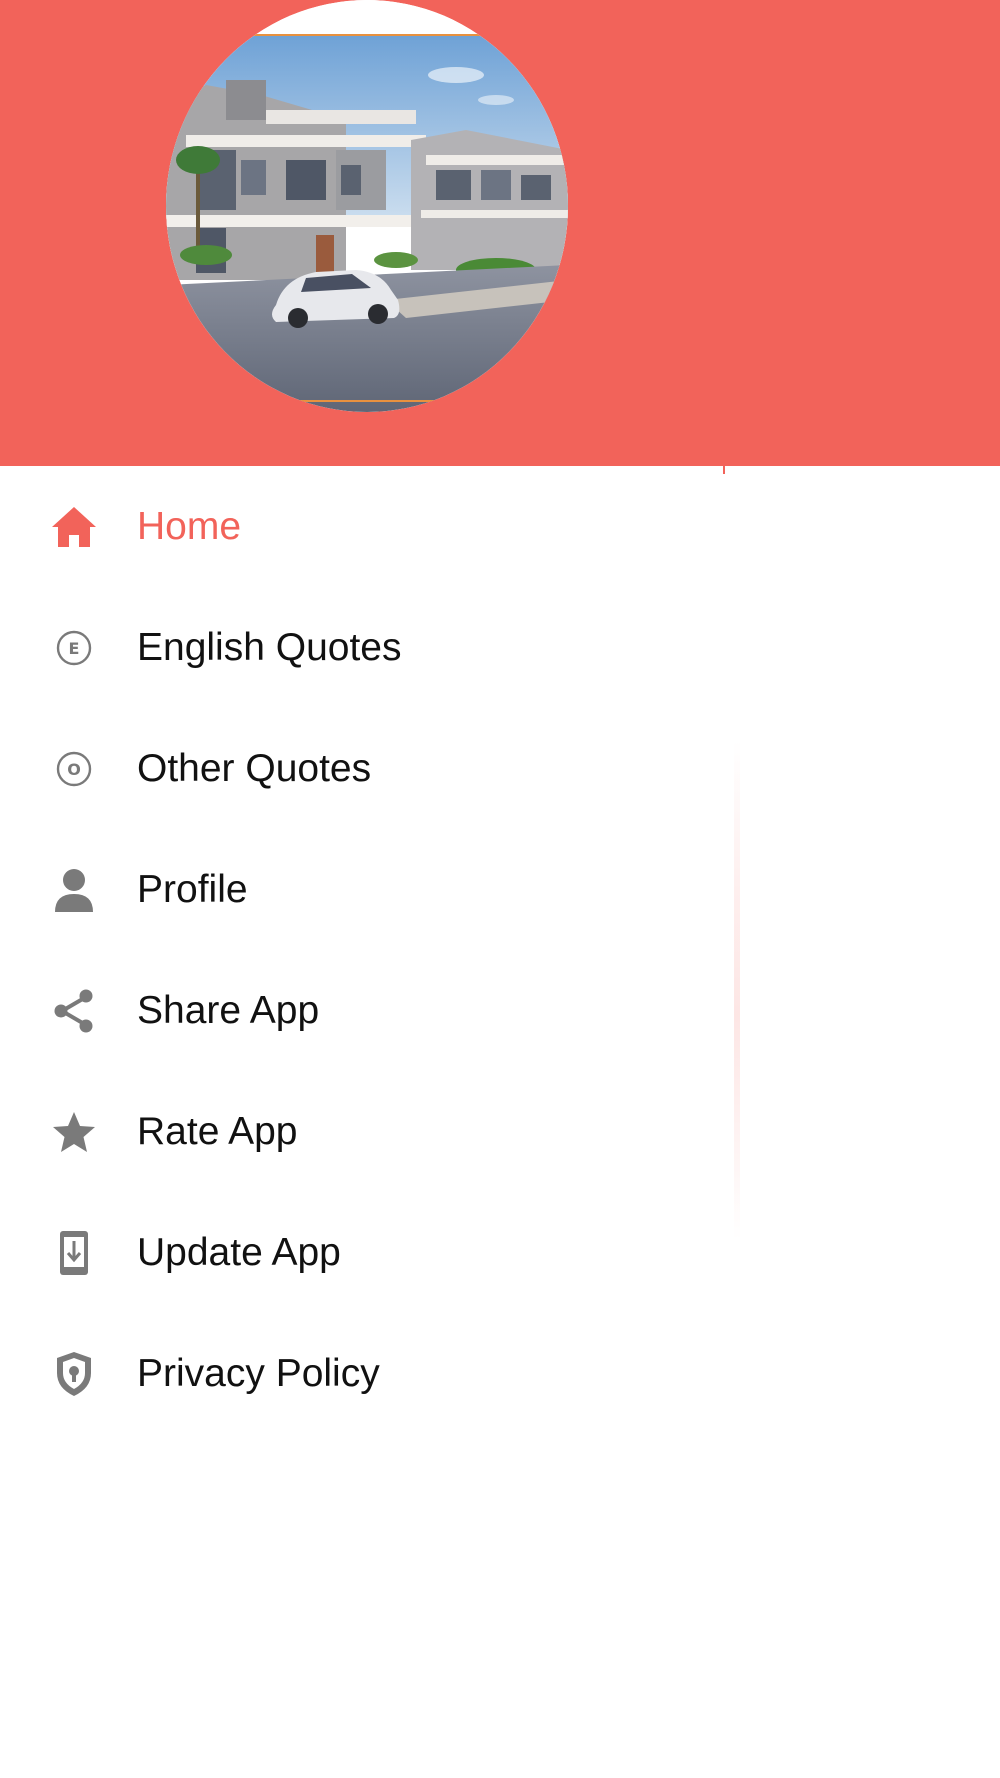  I want to click on menu-item-label: Share App, so click(228, 1010).